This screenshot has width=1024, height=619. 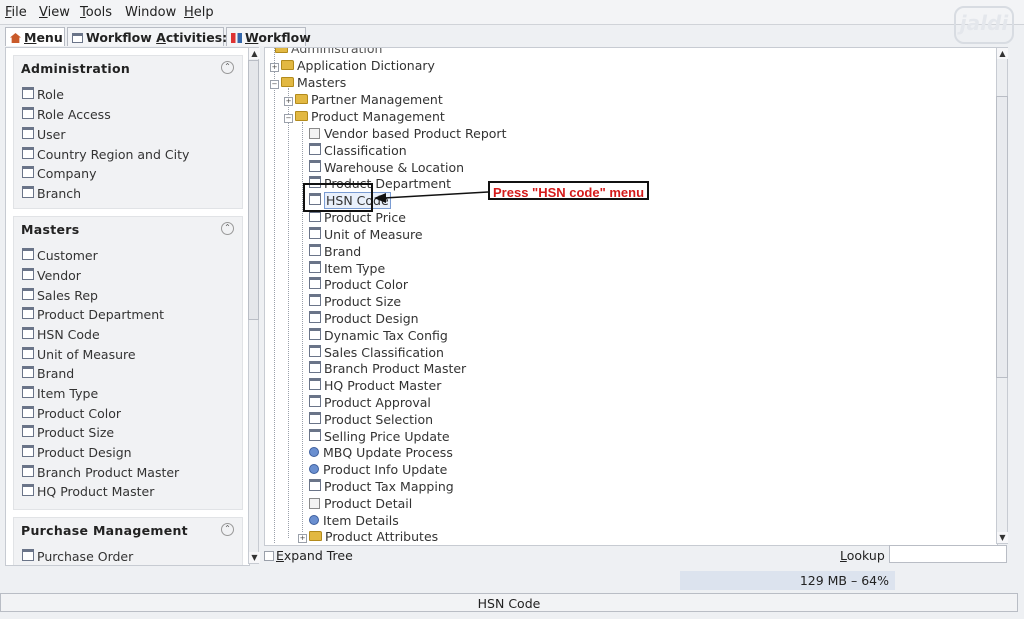 I want to click on tree-item-vendor-based-product-report: Vendor based Product Report, so click(x=407, y=133).